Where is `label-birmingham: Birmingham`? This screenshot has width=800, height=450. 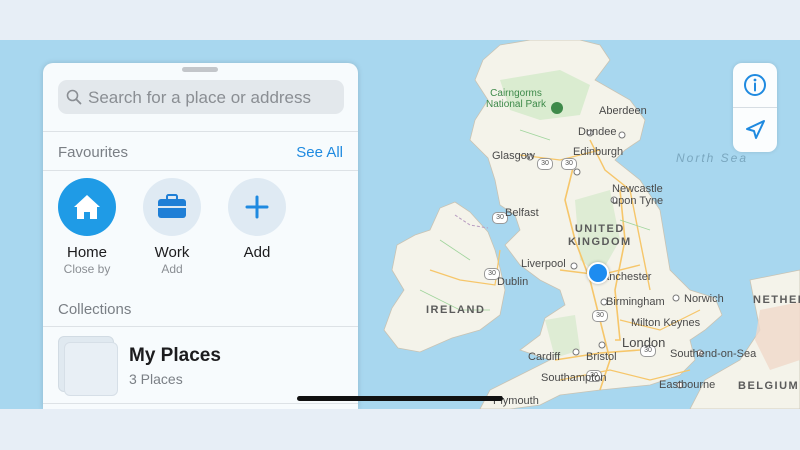
label-birmingham: Birmingham is located at coordinates (635, 302).